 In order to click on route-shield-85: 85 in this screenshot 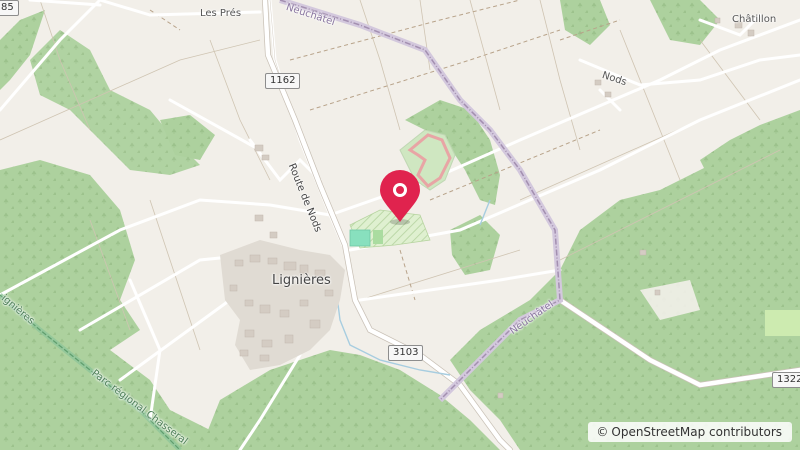, I will do `click(9, 8)`.